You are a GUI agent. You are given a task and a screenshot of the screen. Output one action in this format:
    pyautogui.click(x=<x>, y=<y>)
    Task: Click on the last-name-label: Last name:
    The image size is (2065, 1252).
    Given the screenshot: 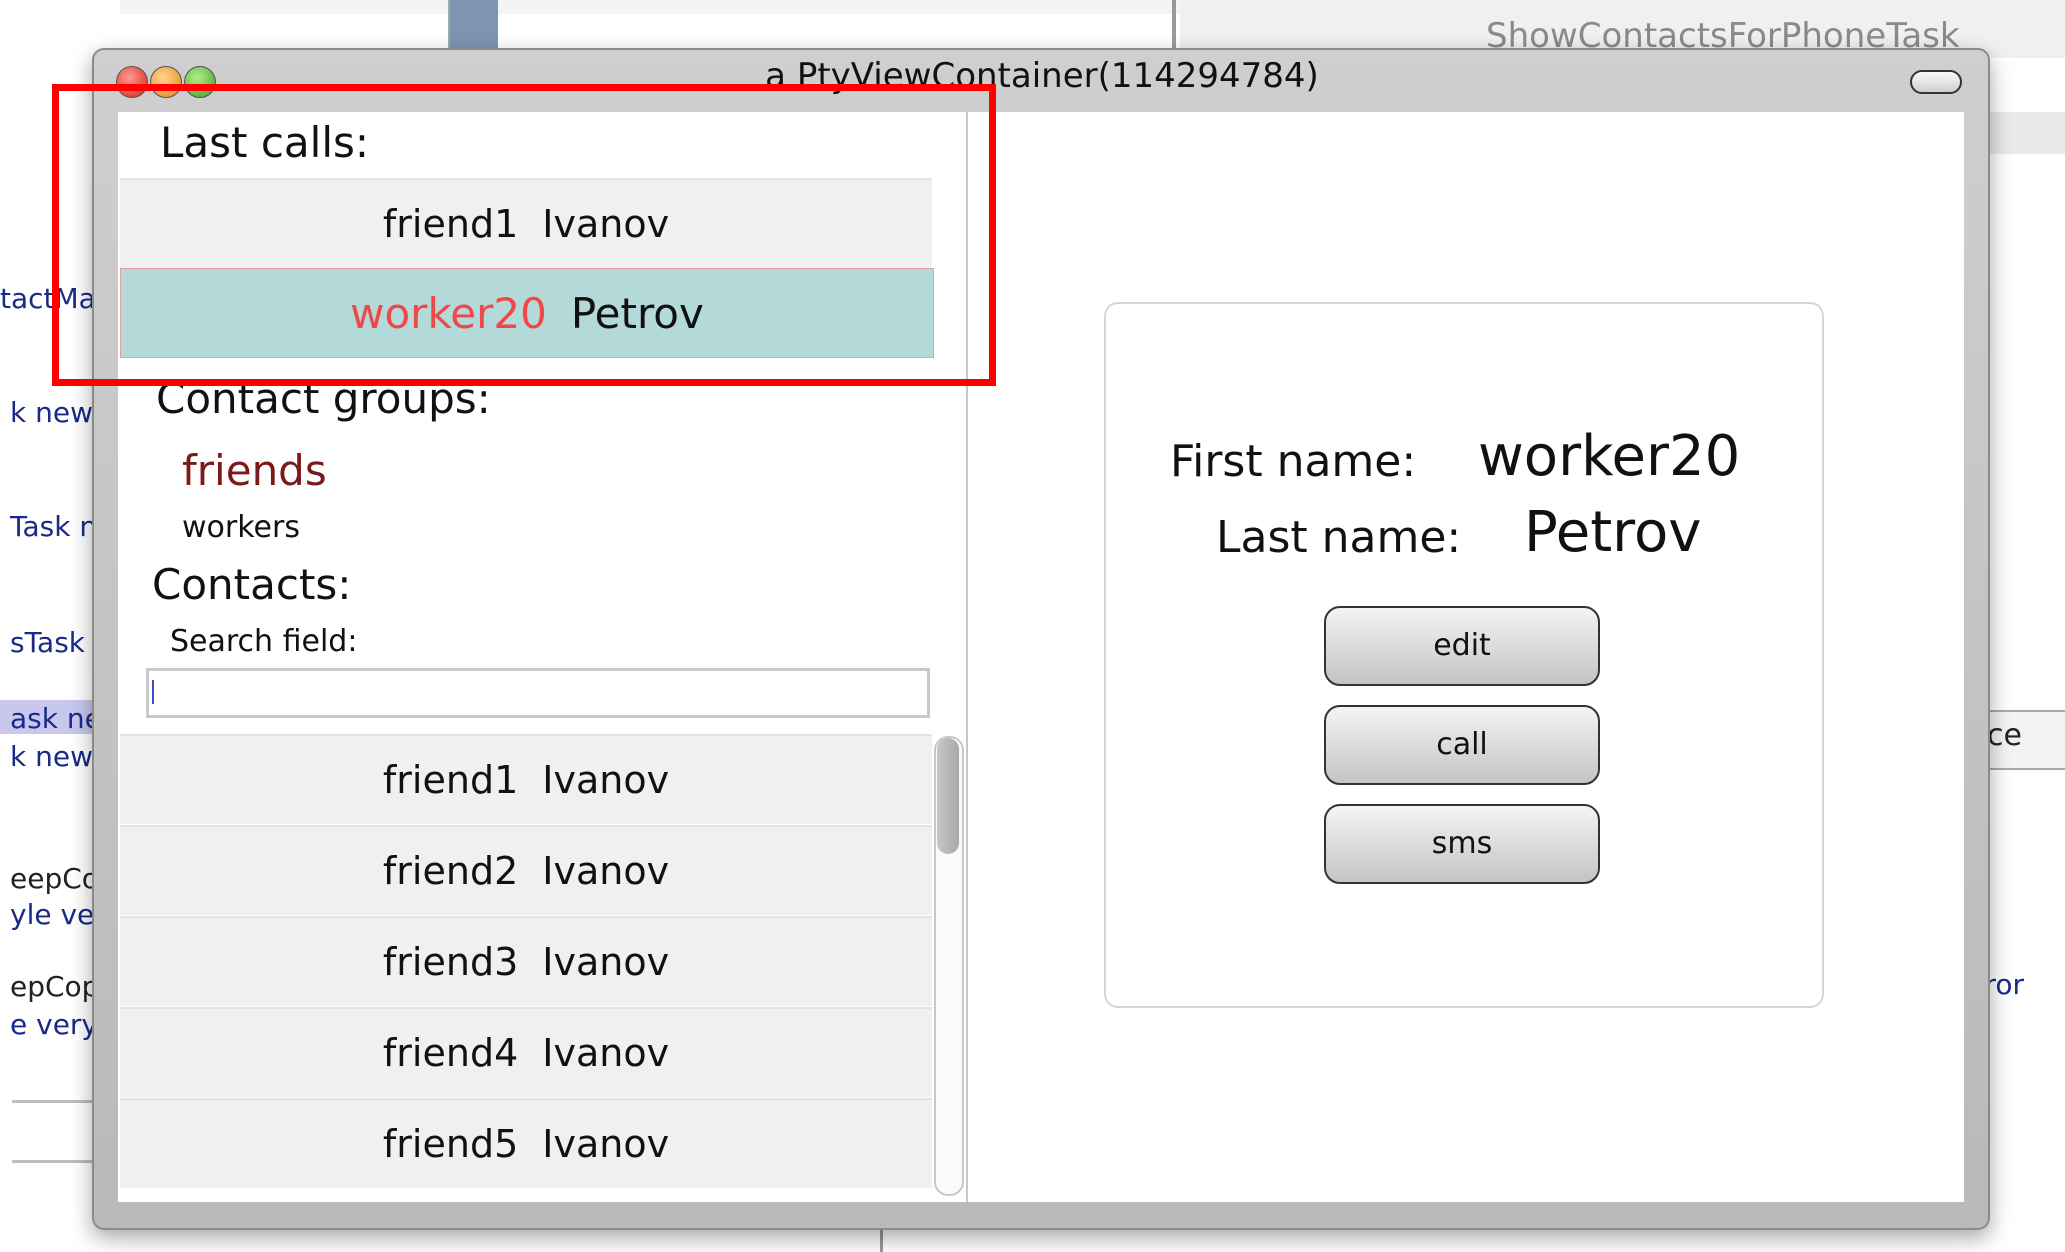 What is the action you would take?
    pyautogui.click(x=1339, y=537)
    